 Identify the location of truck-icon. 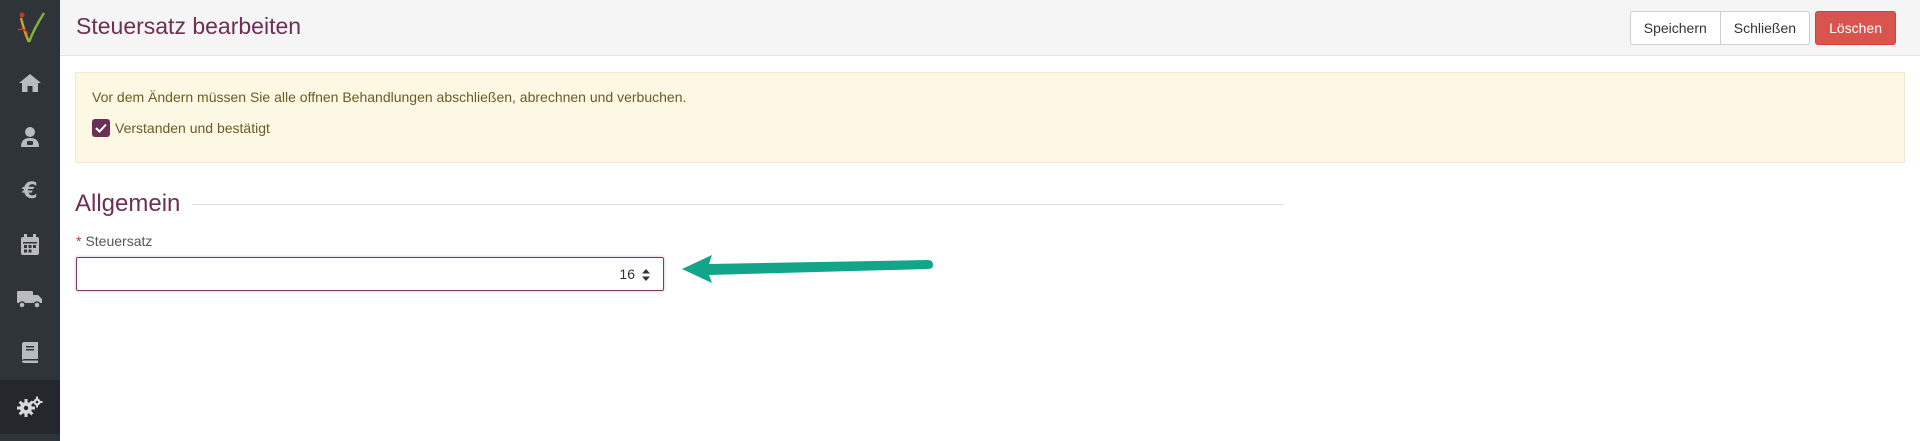
(29, 300).